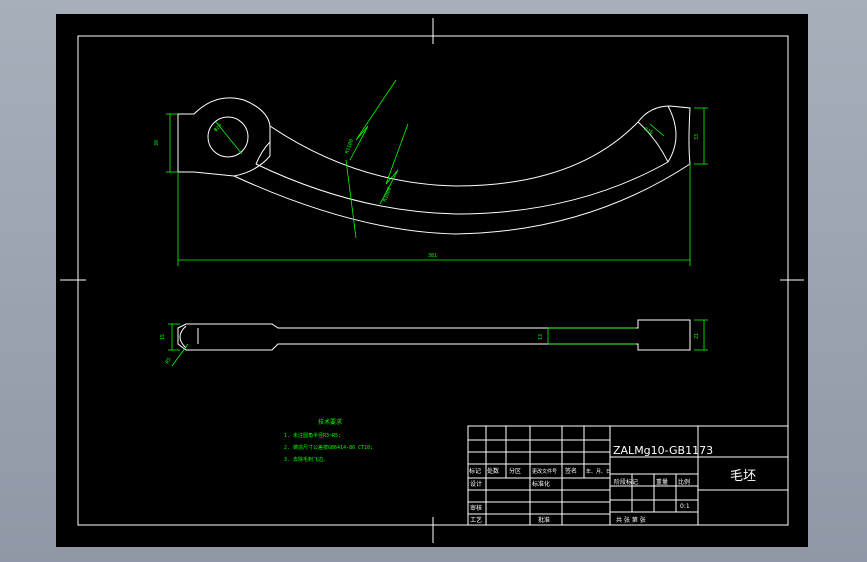 The width and height of the screenshot is (867, 562). What do you see at coordinates (493, 471) in the screenshot?
I see `tb-rev-header-1: 处数` at bounding box center [493, 471].